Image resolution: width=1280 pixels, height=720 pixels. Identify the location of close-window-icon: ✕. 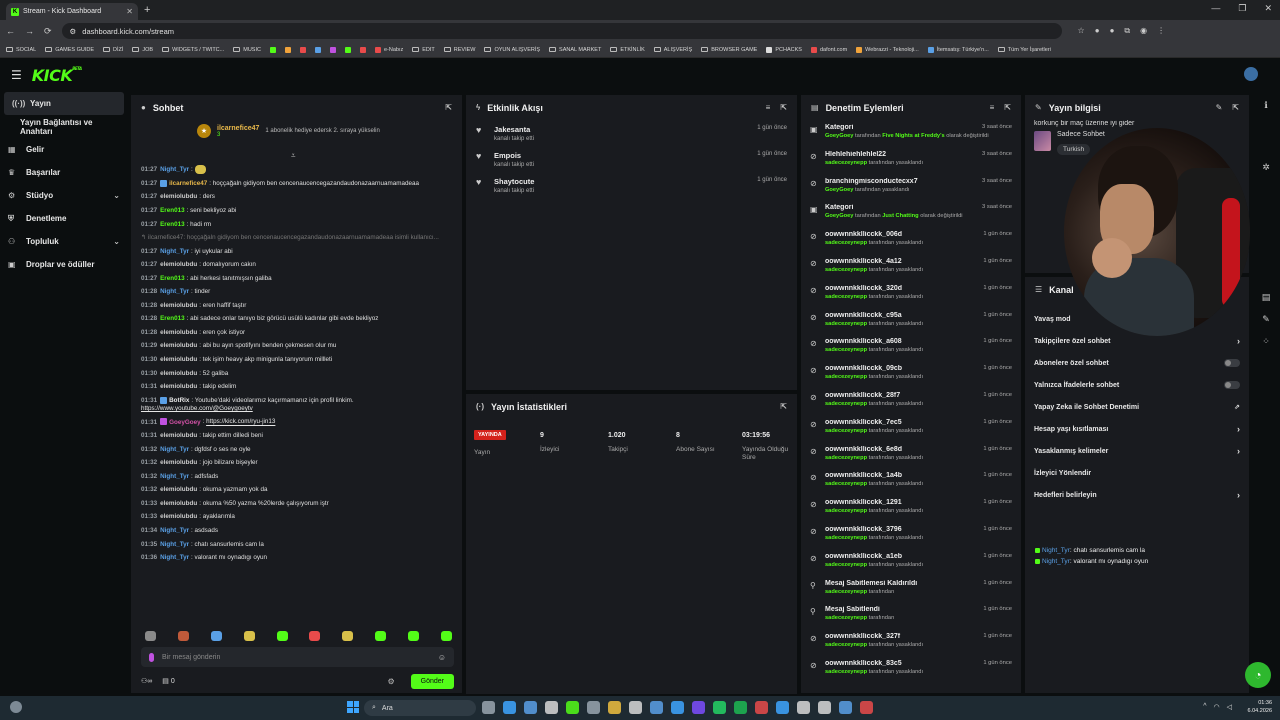
(1268, 8).